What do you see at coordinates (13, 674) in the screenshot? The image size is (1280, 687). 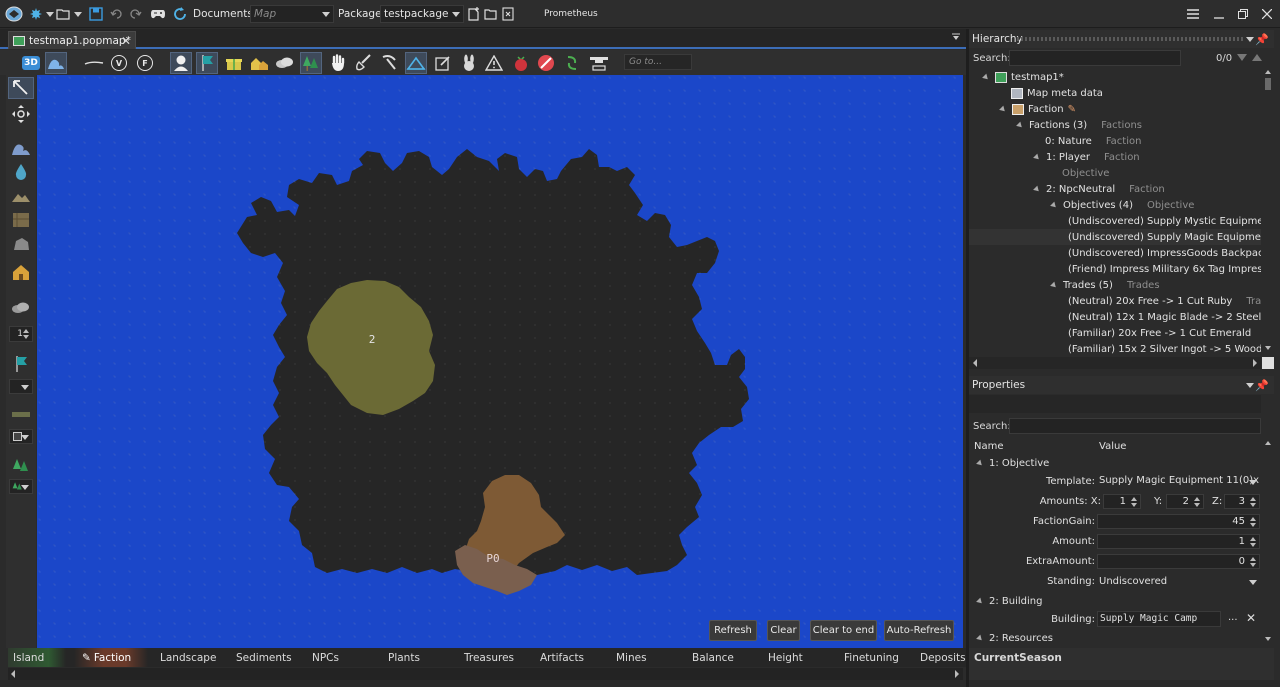 I see `scroll-left-icon` at bounding box center [13, 674].